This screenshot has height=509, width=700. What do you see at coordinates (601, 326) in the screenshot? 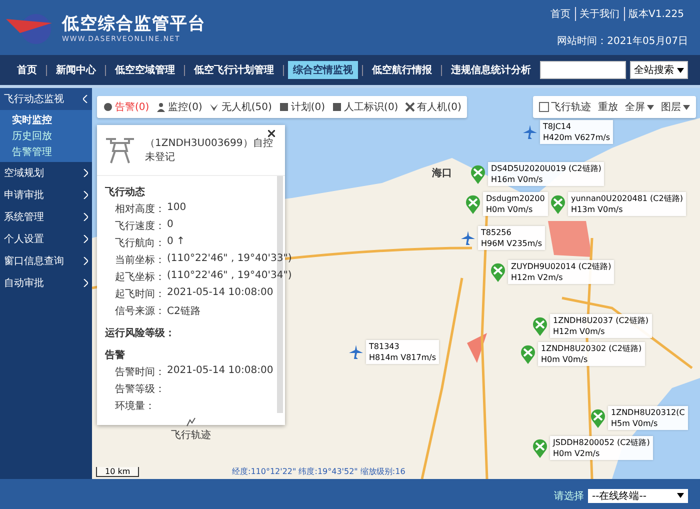
I see `marker-label: 1ZNDH8U2037 (C2链路) H12m V0m/s` at bounding box center [601, 326].